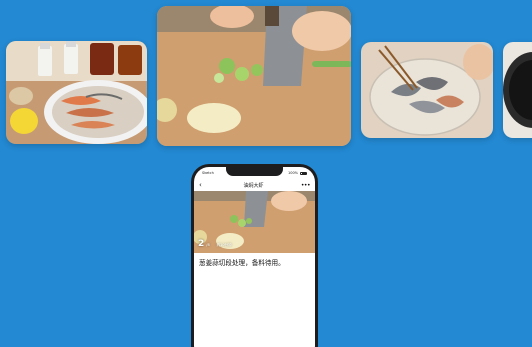 The width and height of the screenshot is (532, 347). I want to click on step-duration: 约10分钟, so click(224, 245).